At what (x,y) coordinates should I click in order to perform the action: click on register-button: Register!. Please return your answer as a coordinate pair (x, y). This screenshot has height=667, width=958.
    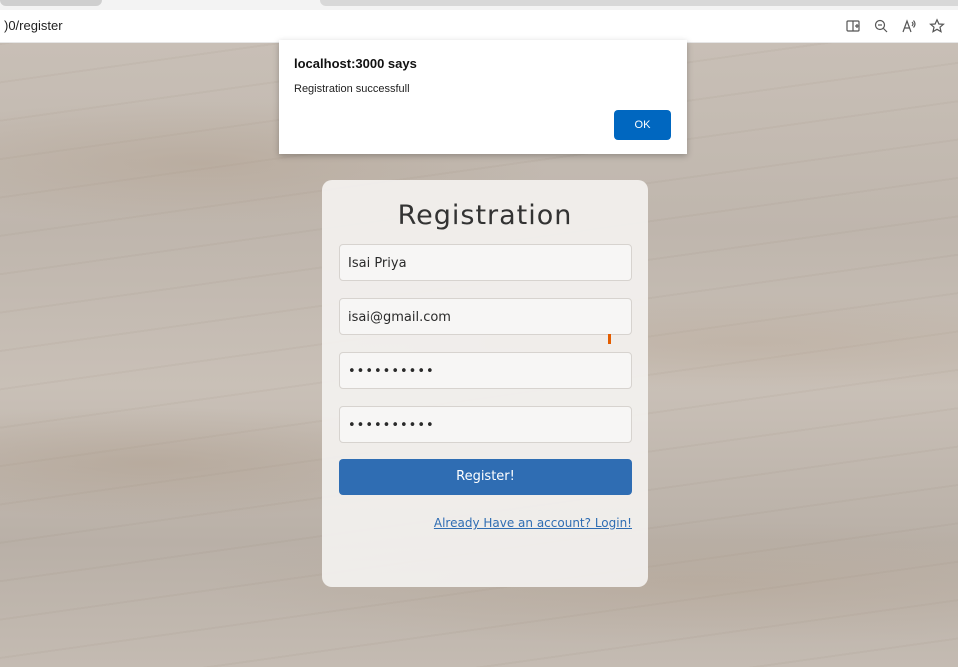
    Looking at the image, I should click on (485, 477).